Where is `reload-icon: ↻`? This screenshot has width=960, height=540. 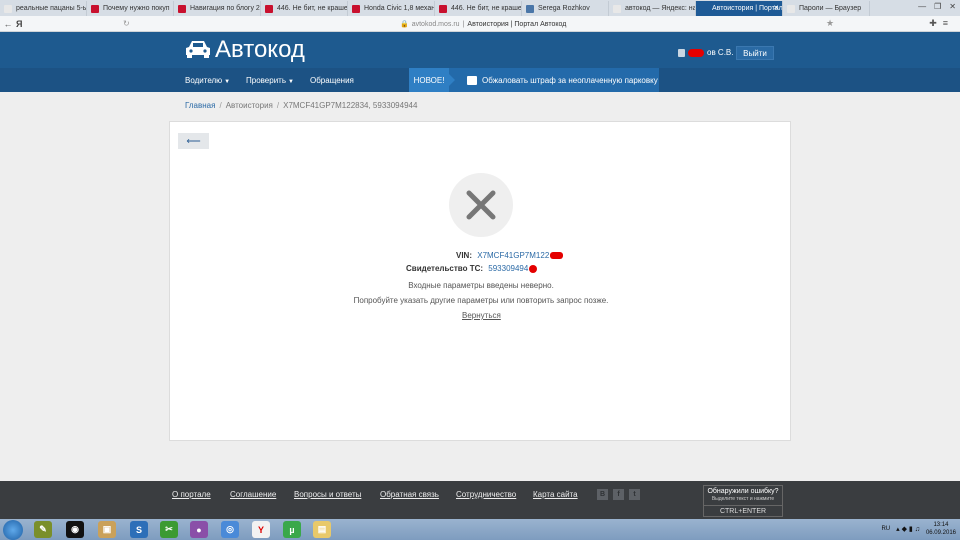
reload-icon: ↻ is located at coordinates (126, 23).